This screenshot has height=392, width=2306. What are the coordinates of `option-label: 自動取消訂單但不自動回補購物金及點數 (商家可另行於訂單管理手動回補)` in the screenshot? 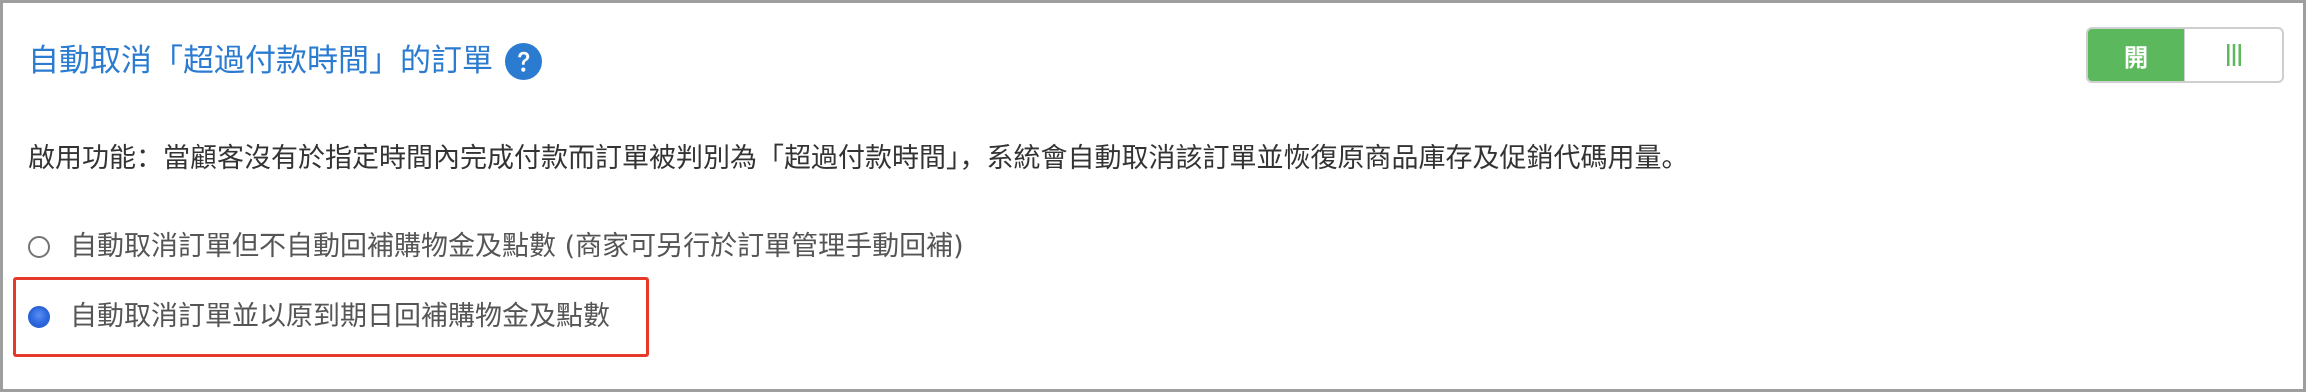 It's located at (517, 247).